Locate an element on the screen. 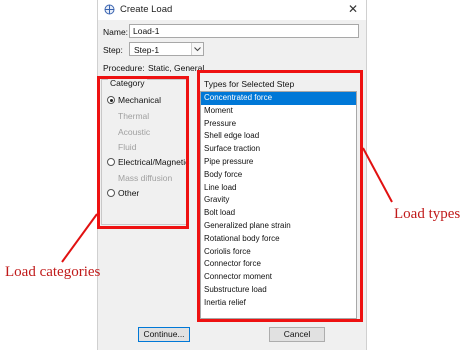  load-types-annotation: Load types is located at coordinates (427, 214).